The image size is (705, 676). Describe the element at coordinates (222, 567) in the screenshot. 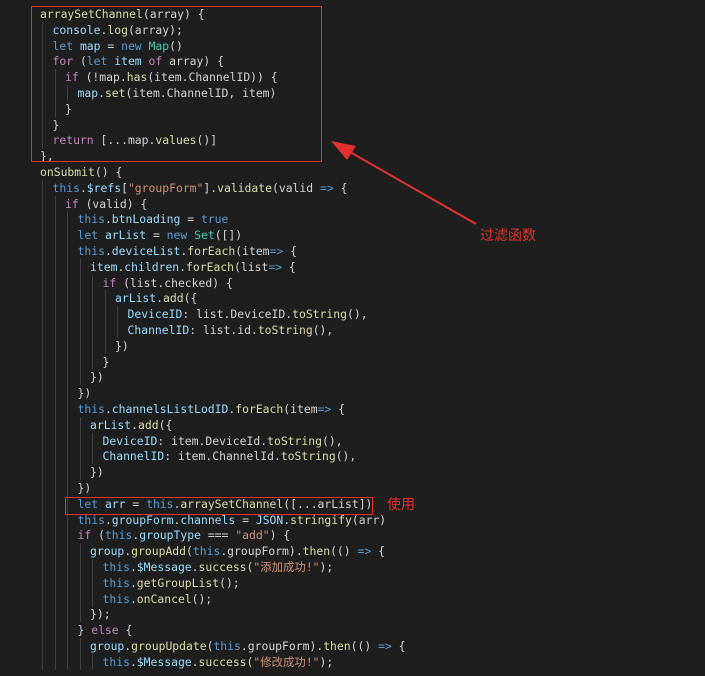

I see `code-token: success` at that location.